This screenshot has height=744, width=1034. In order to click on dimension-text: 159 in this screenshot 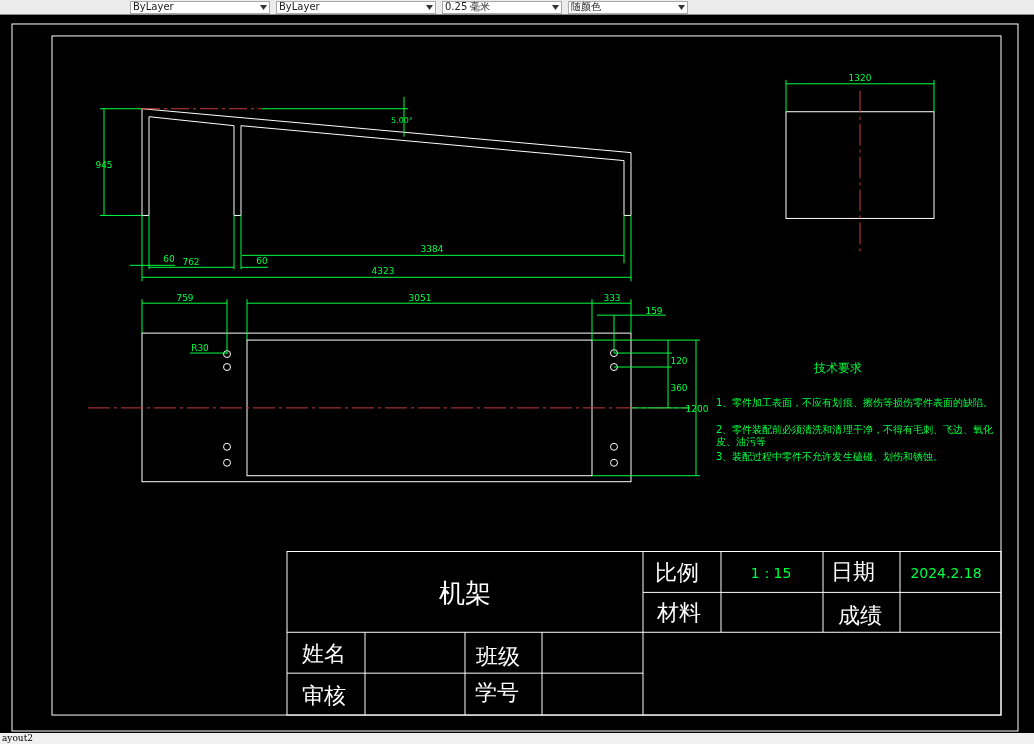, I will do `click(654, 311)`.